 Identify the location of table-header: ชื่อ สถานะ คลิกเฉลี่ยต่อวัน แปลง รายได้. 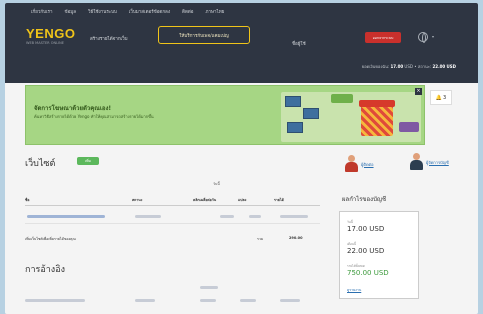
(172, 200).